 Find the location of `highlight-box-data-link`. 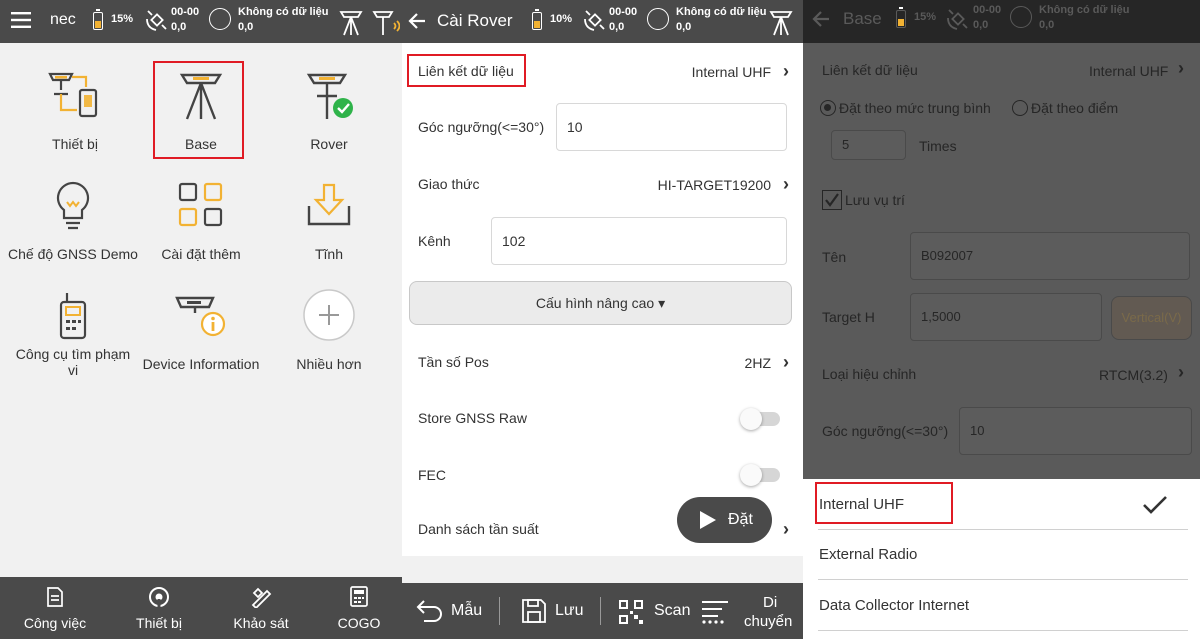

highlight-box-data-link is located at coordinates (466, 70).